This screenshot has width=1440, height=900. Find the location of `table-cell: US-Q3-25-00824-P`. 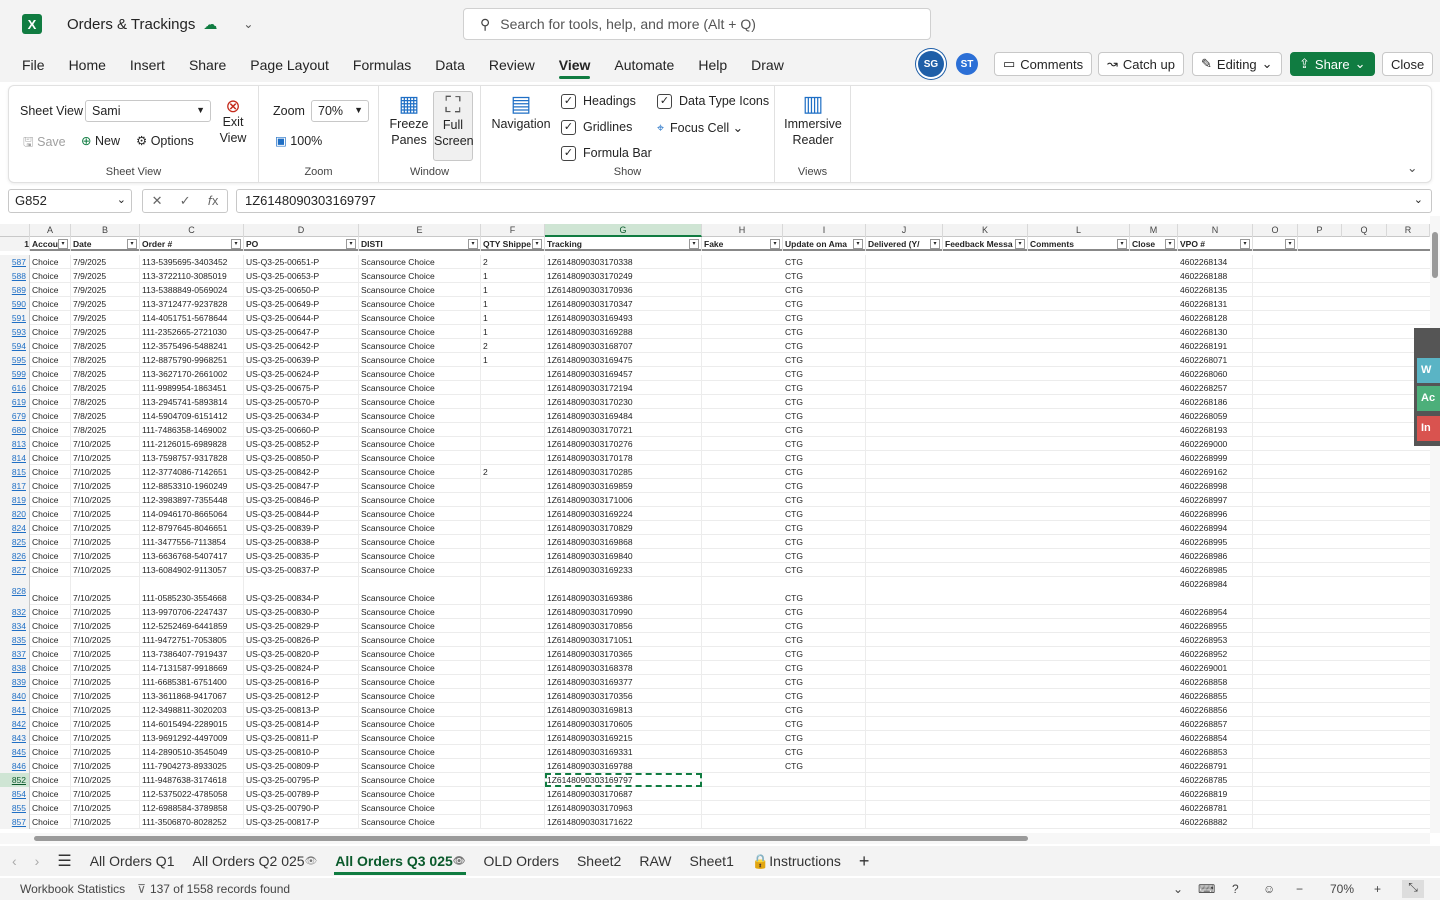

table-cell: US-Q3-25-00824-P is located at coordinates (301, 668).